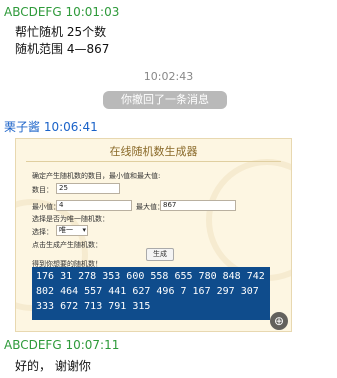 This screenshot has width=337, height=378. I want to click on select-value: 唯一, so click(66, 230).